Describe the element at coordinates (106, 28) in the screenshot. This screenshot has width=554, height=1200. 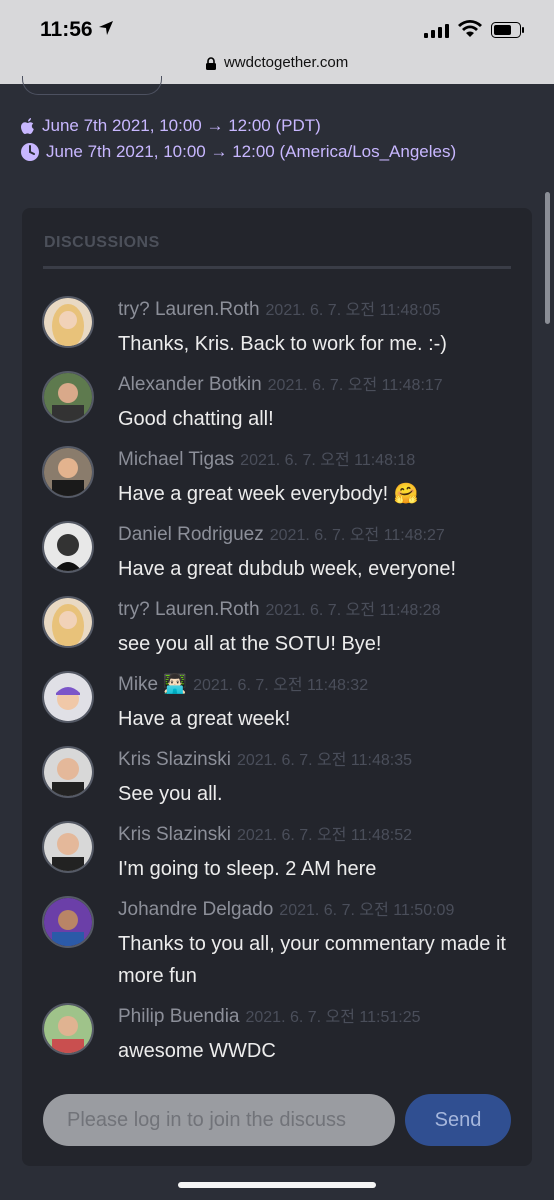
I see `location-arrow-icon` at that location.